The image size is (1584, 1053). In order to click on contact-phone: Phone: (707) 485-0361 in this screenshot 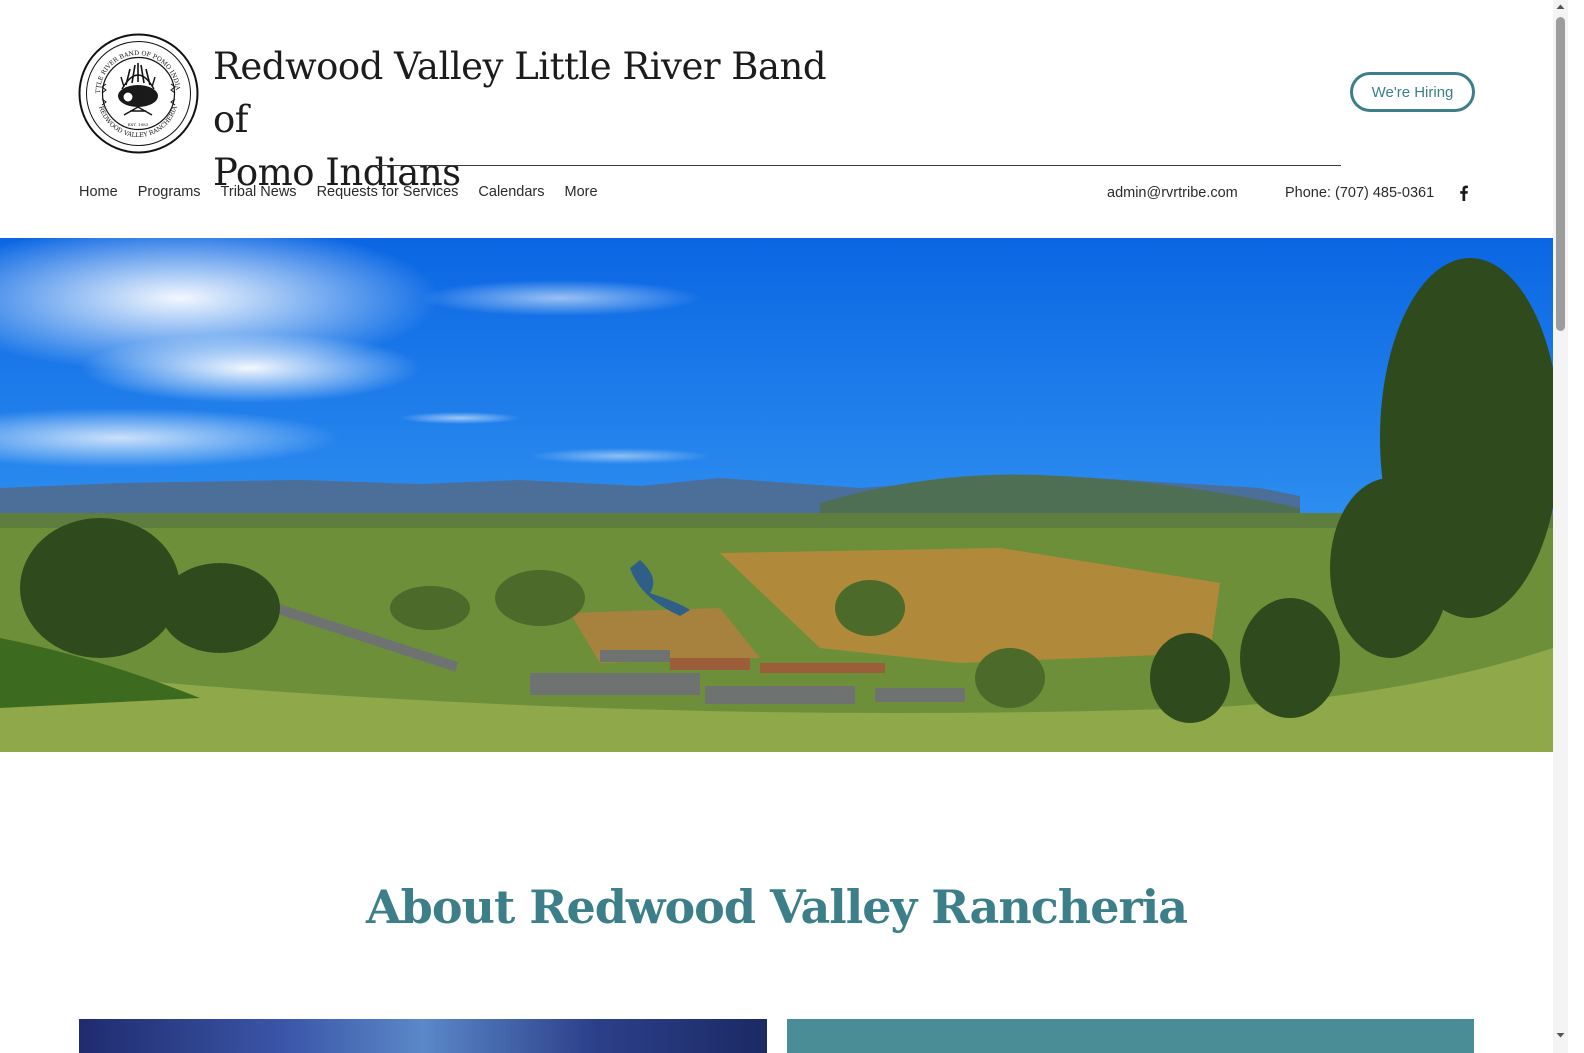, I will do `click(1360, 193)`.